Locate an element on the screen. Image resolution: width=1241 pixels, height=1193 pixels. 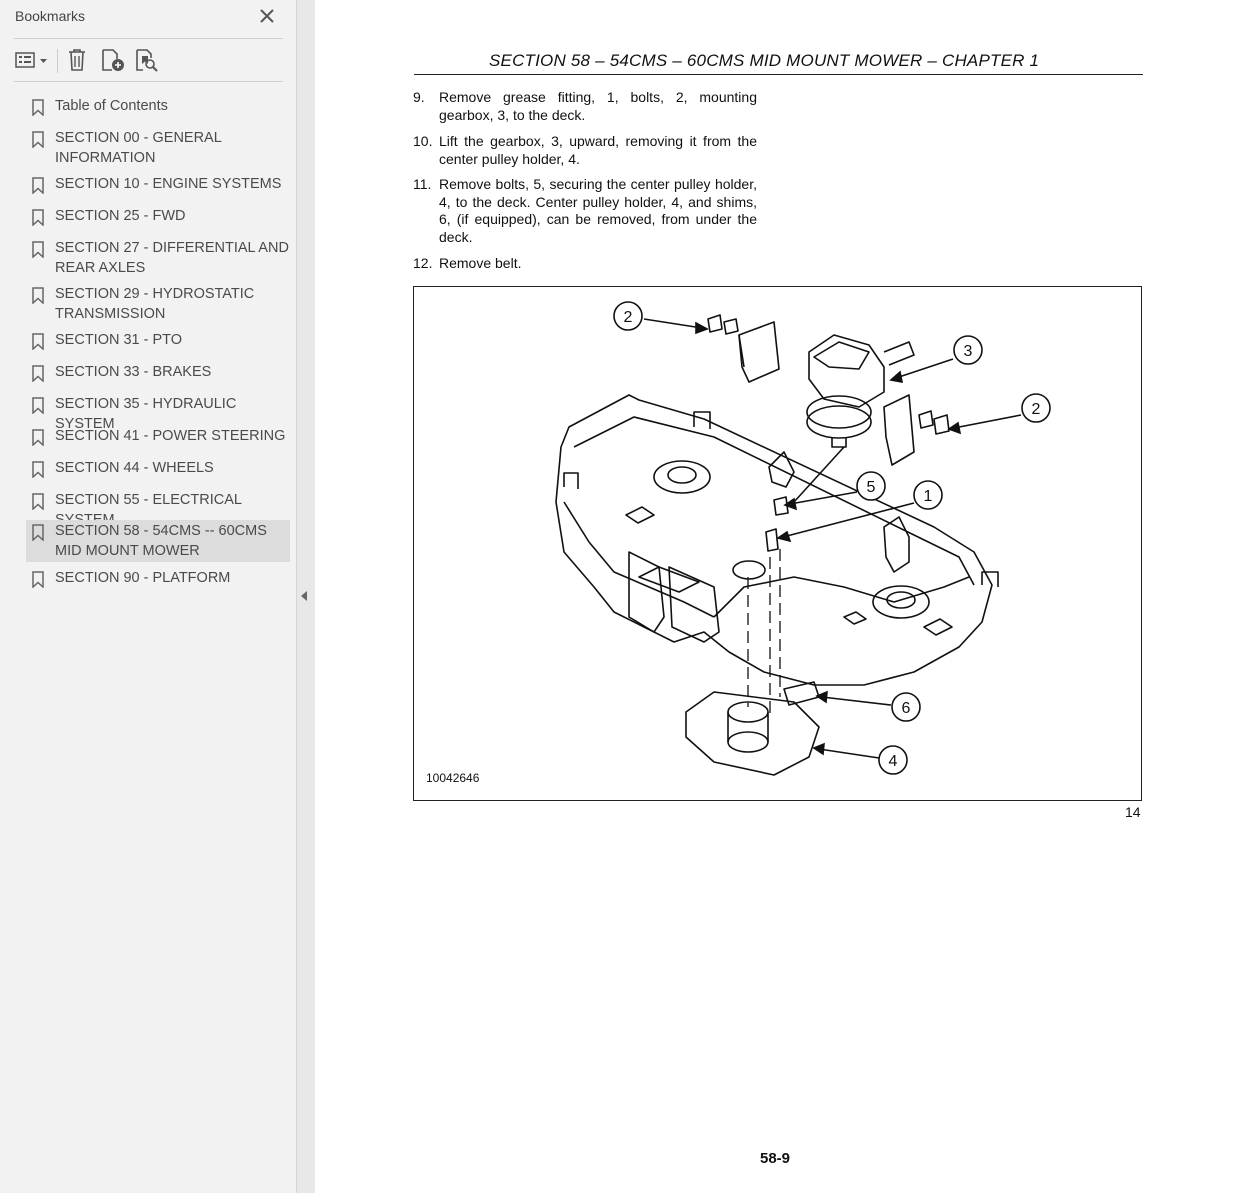
bookmark-item: SECTION 00 - GENERAL INFORMATION is located at coordinates (158, 148).